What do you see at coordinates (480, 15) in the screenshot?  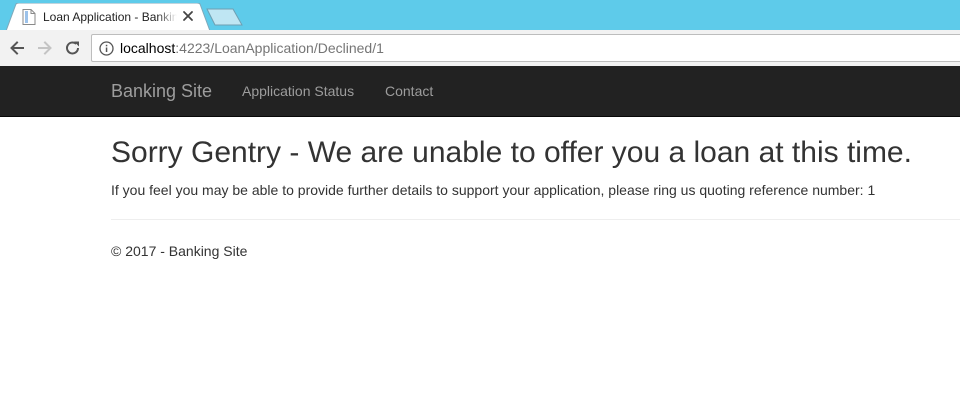 I see `browser-tab-strip: Loan Application - Banking Site` at bounding box center [480, 15].